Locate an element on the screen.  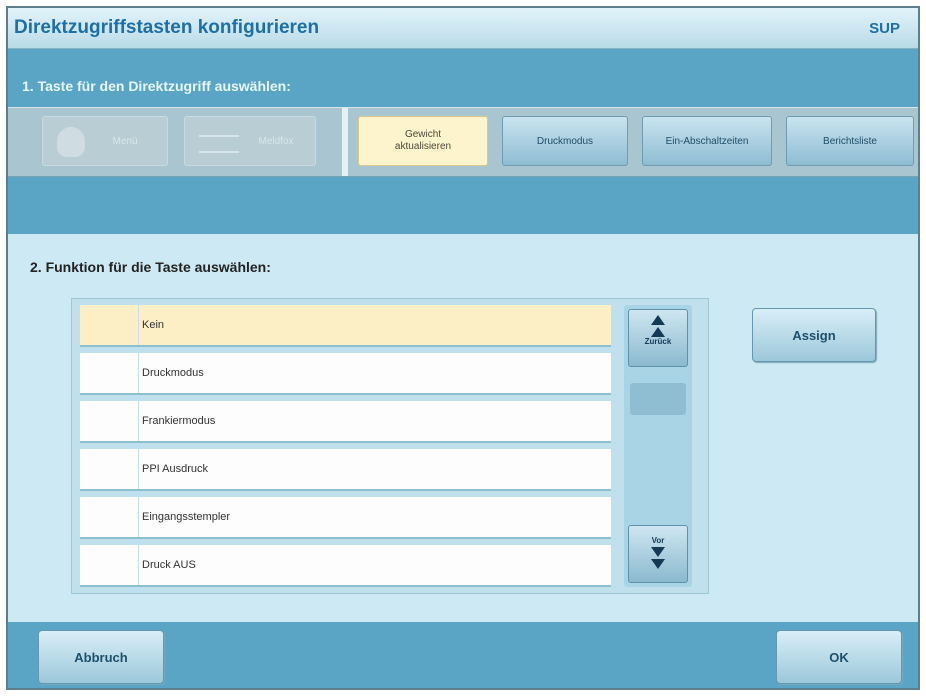
scroll-down-button: Vor is located at coordinates (658, 554).